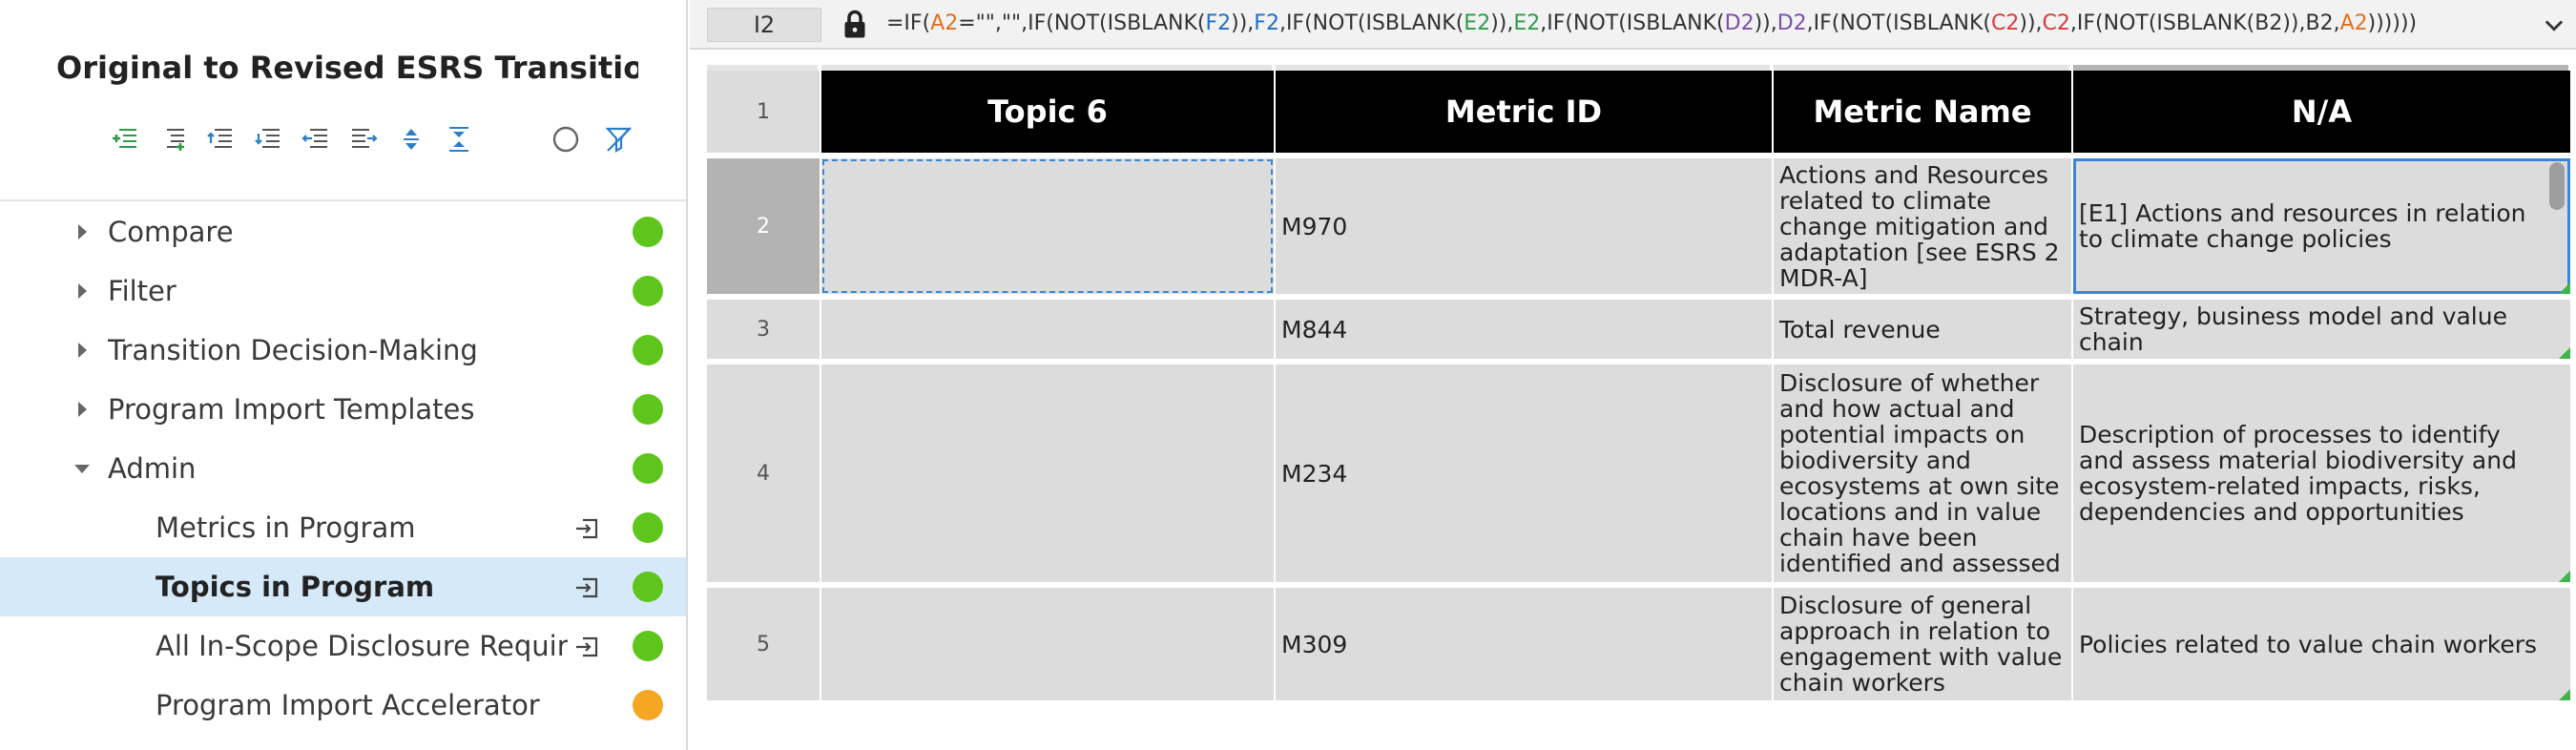 The image size is (2576, 750). Describe the element at coordinates (763, 226) in the screenshot. I see `row-header-2: 2` at that location.